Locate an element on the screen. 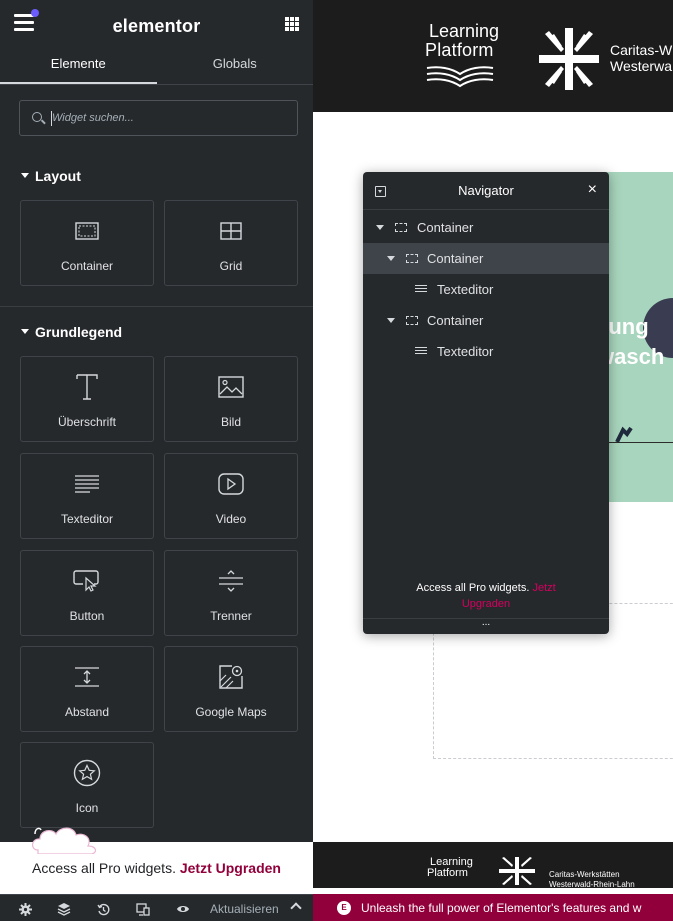 The width and height of the screenshot is (673, 921). hero-line-1: tung is located at coordinates (625, 326).